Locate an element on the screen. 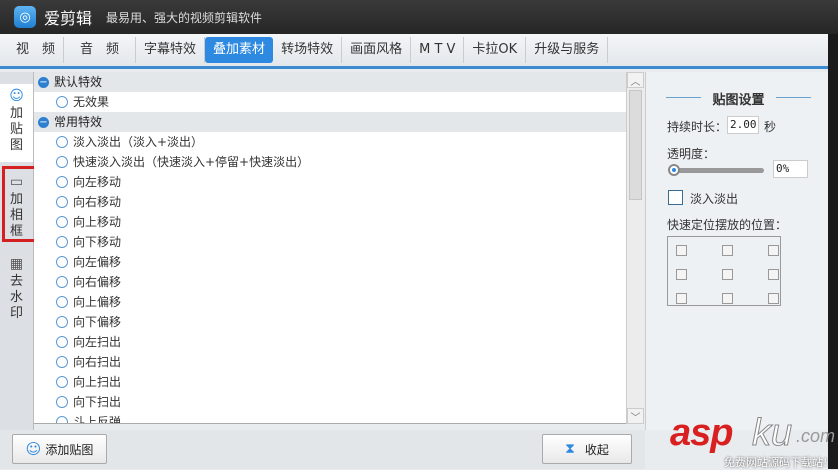 The image size is (838, 470). add-sticker-button: ☺ 添加贴图 is located at coordinates (59, 449).